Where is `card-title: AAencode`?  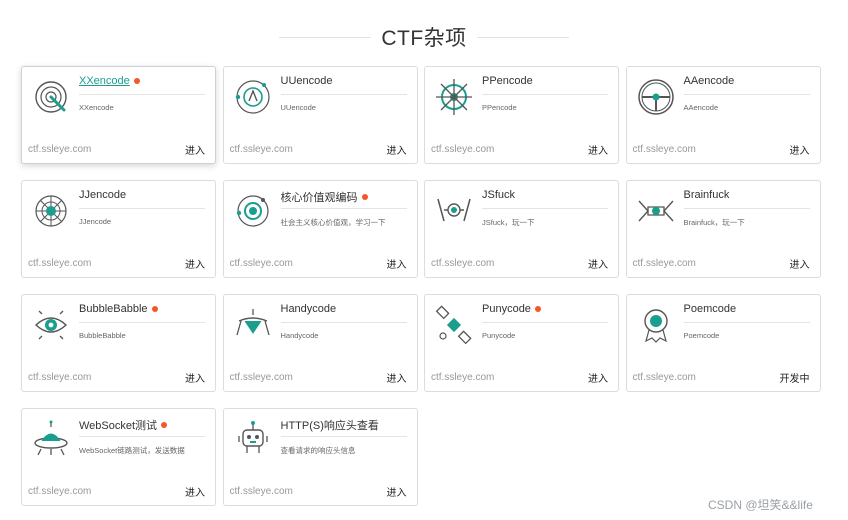 card-title: AAencode is located at coordinates (709, 81).